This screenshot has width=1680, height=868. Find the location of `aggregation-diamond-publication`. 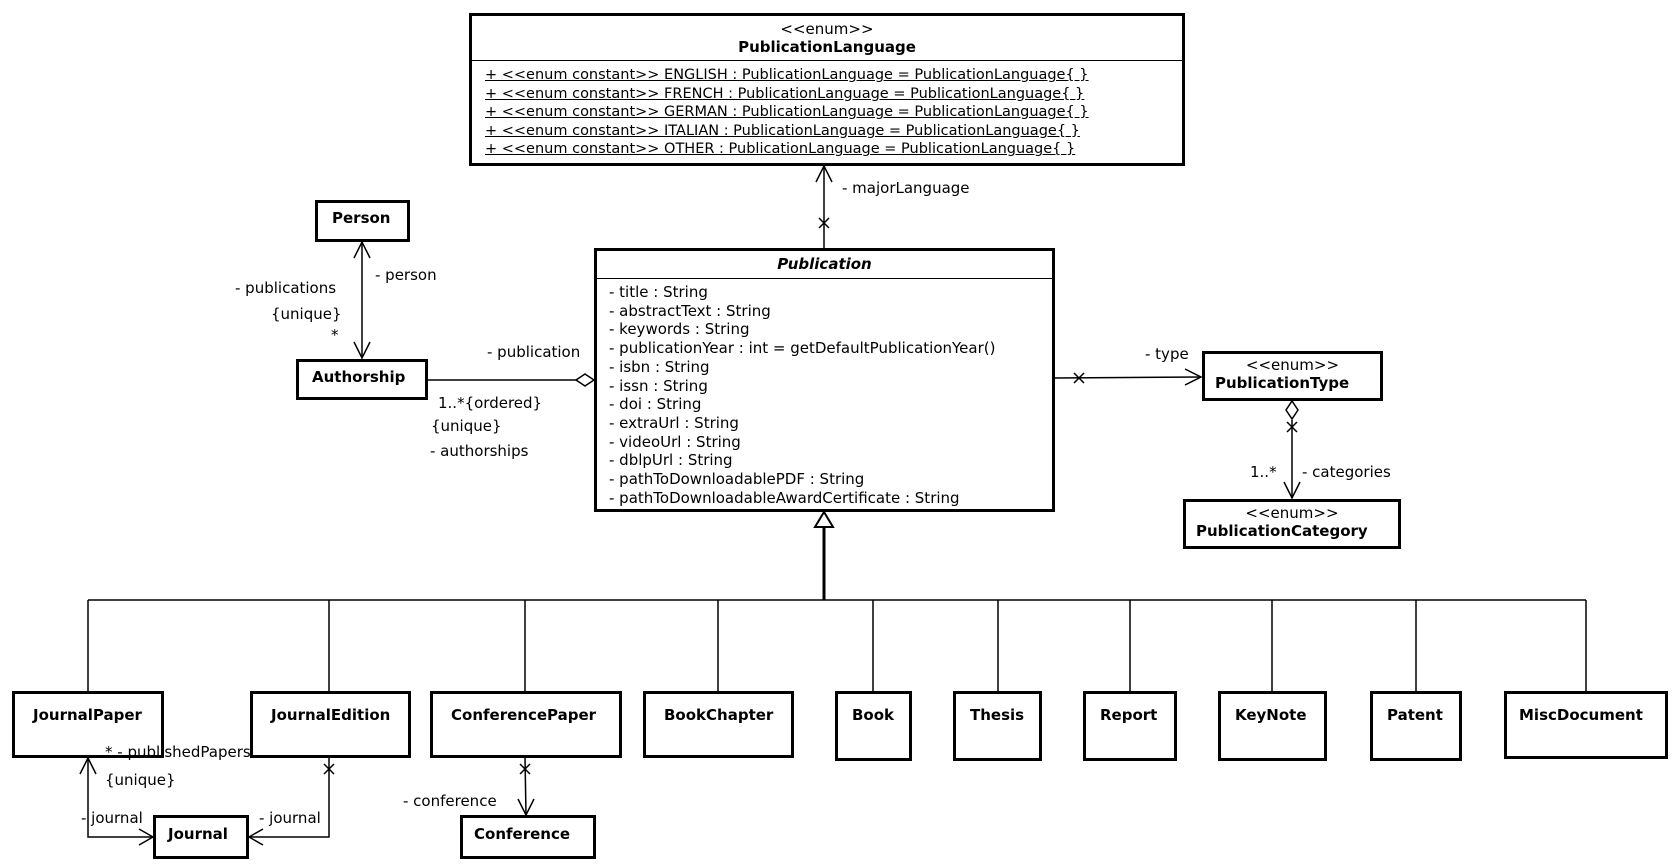

aggregation-diamond-publication is located at coordinates (585, 380).